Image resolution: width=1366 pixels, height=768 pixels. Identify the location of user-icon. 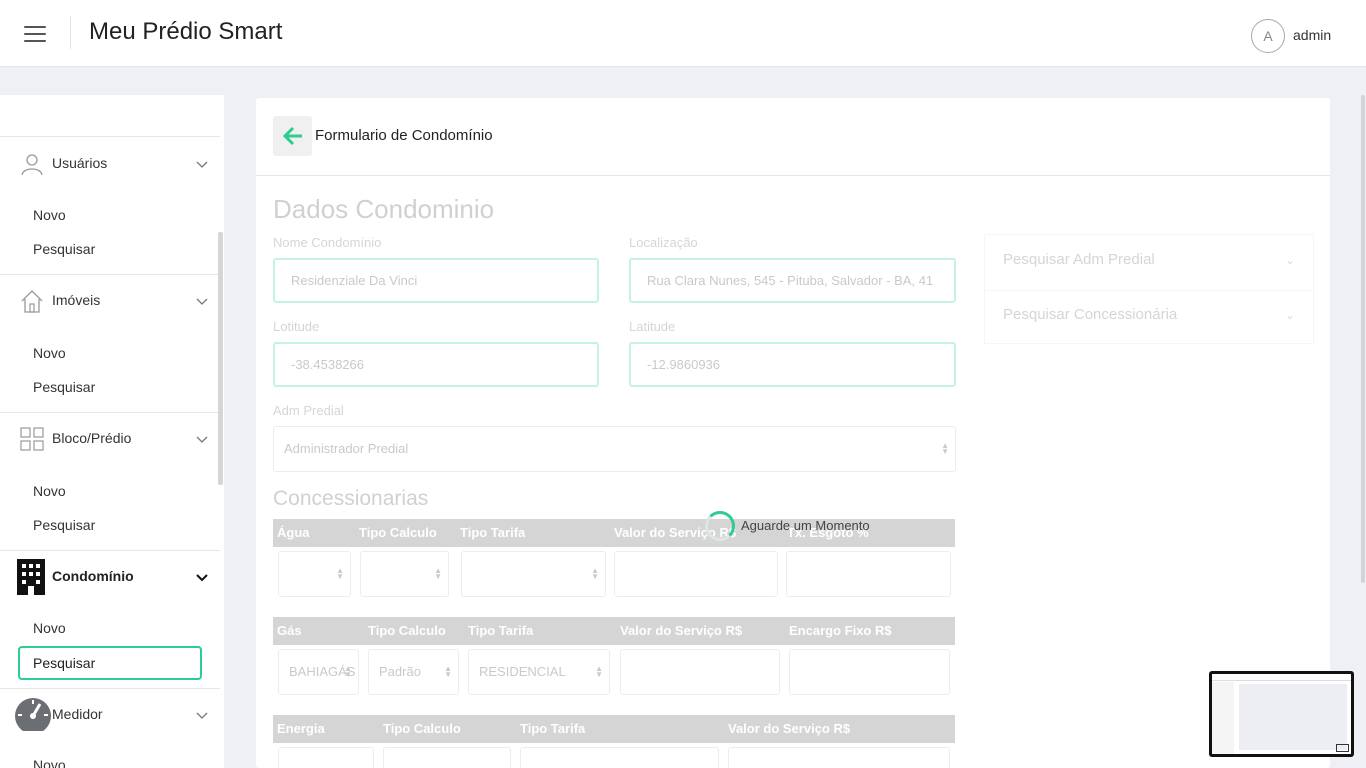
(32, 165).